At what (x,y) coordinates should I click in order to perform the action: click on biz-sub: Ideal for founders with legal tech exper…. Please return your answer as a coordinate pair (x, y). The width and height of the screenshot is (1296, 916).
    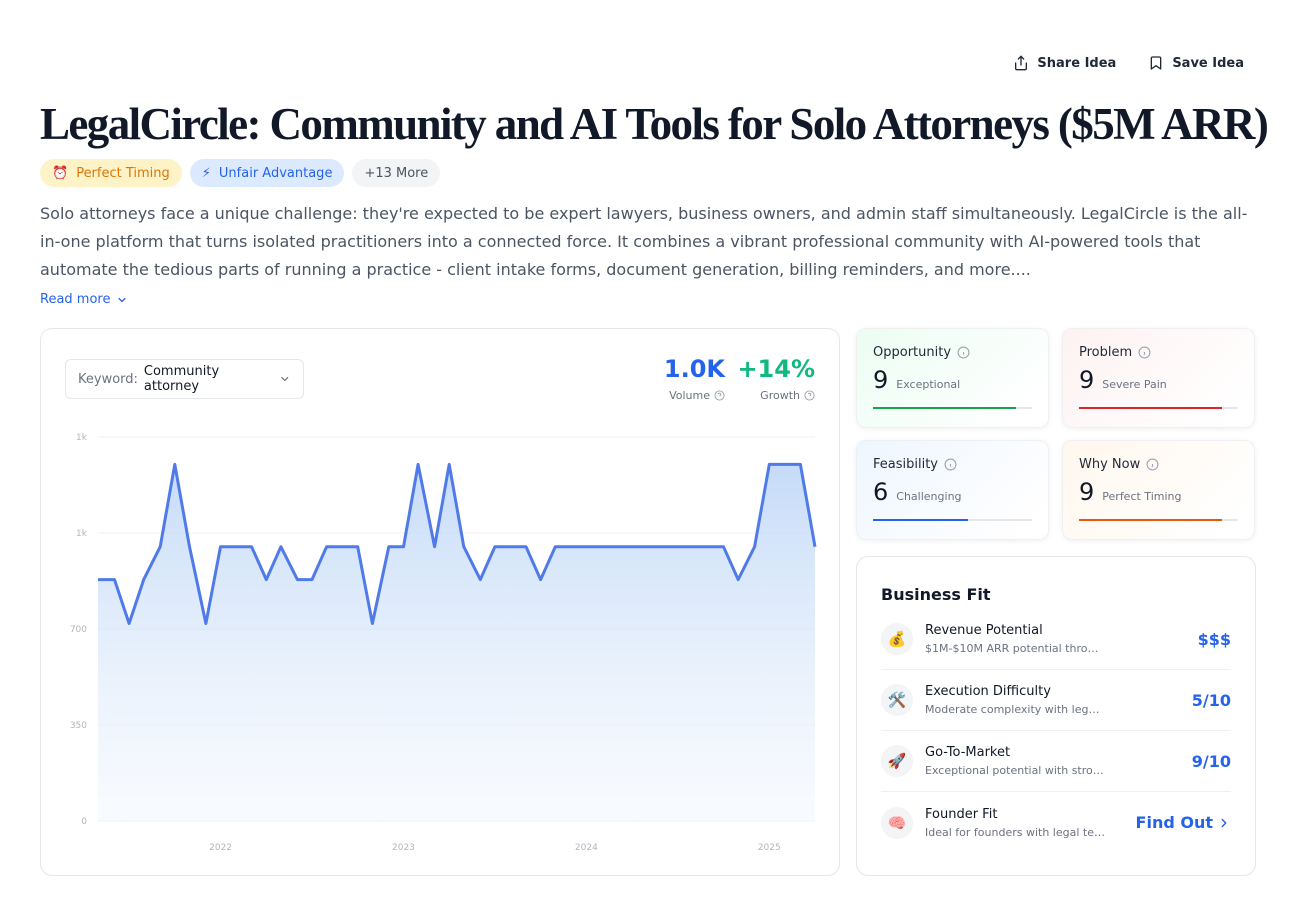
    Looking at the image, I should click on (1015, 832).